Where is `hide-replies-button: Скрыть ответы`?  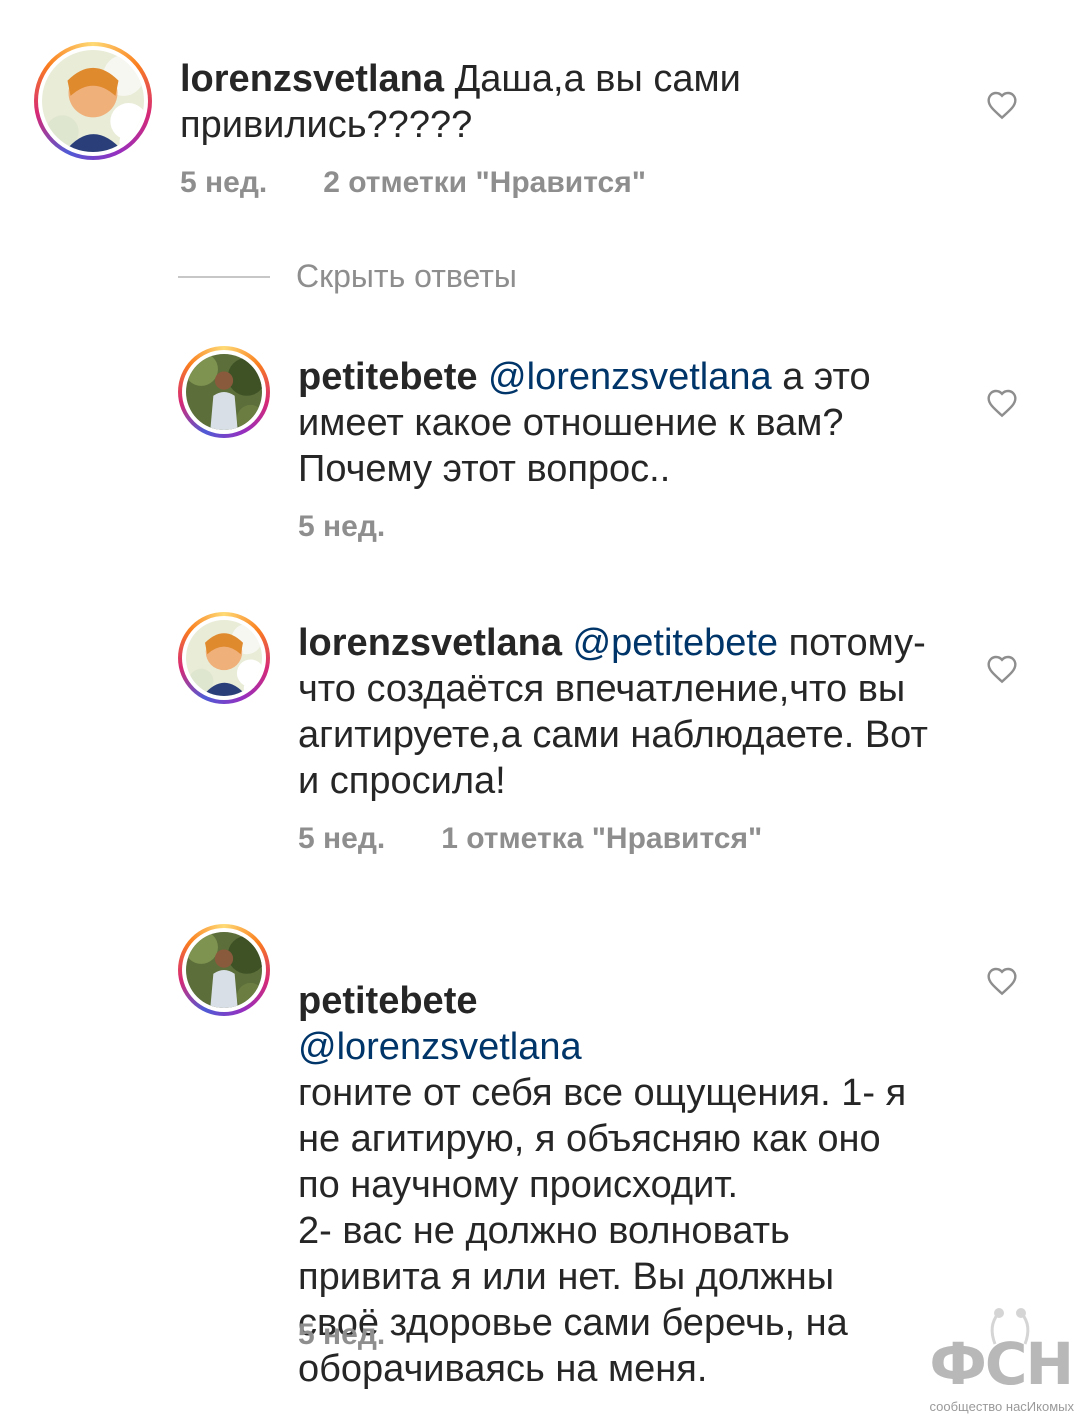
hide-replies-button: Скрыть ответы is located at coordinates (347, 276).